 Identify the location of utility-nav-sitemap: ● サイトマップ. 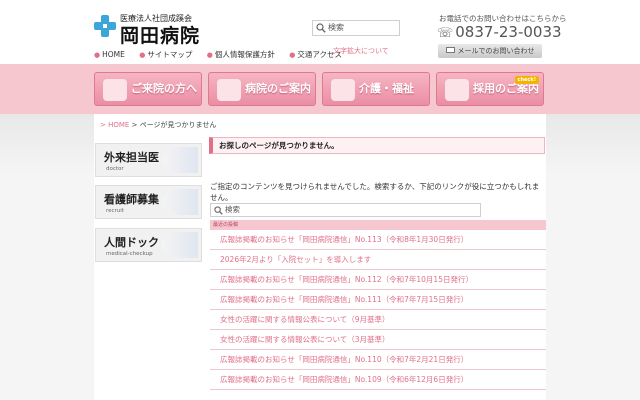
(165, 54).